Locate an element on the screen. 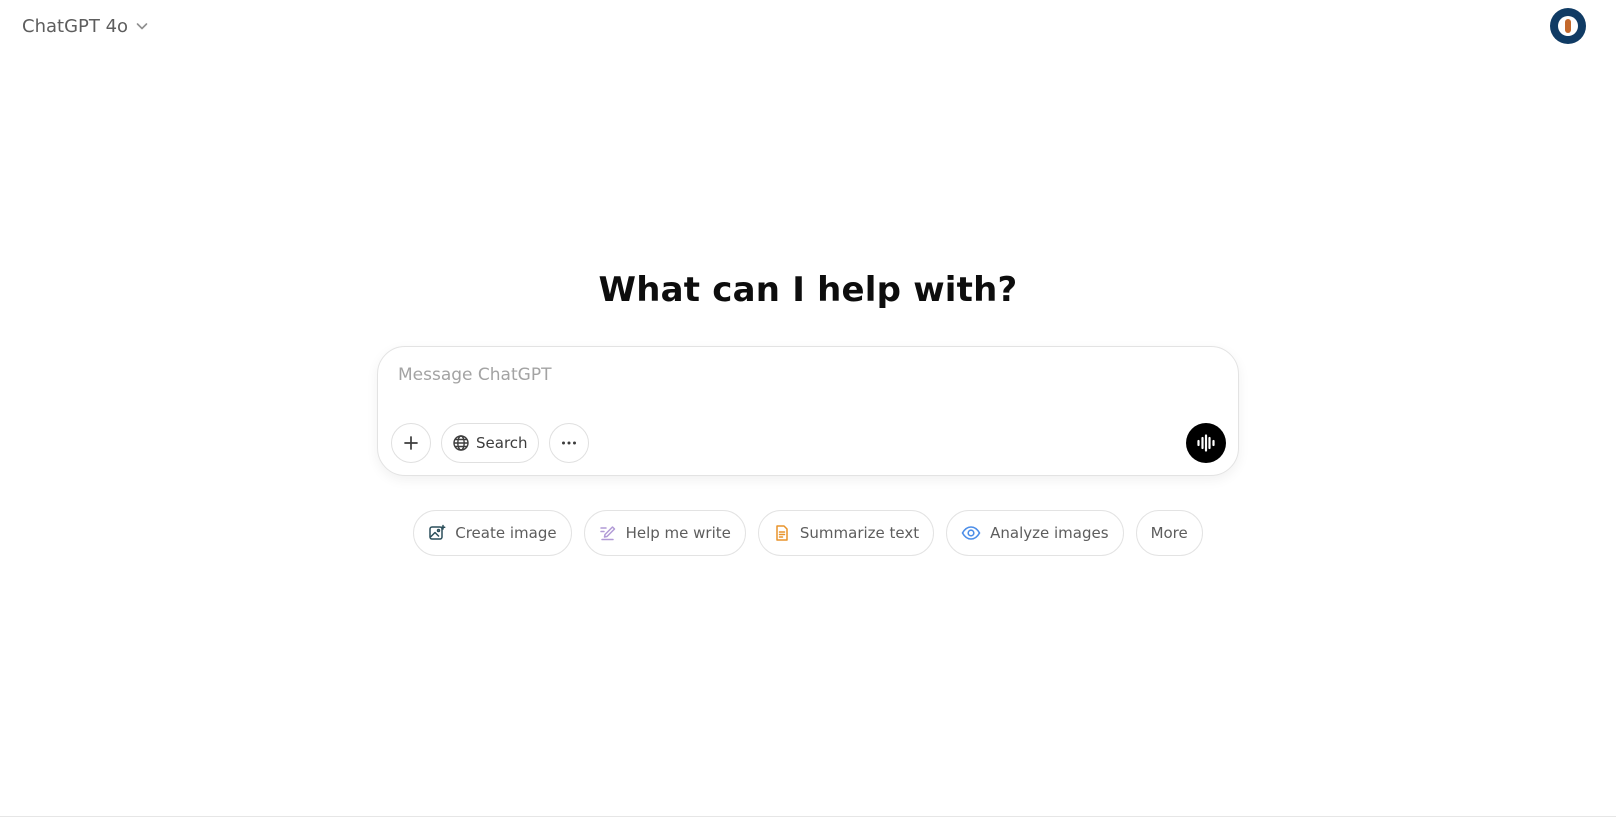  voice-waveform-icon is located at coordinates (1206, 443).